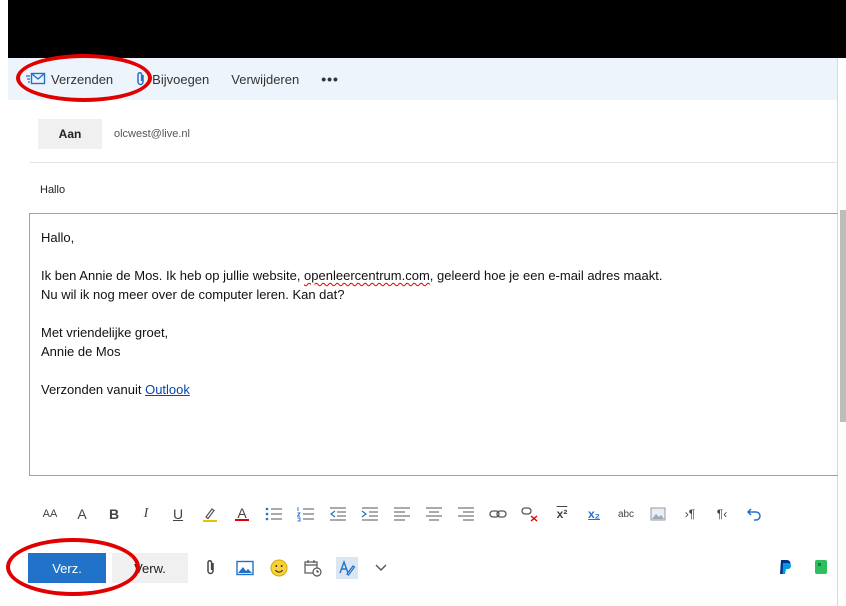 This screenshot has width=846, height=606. I want to click on emoji-button, so click(279, 568).